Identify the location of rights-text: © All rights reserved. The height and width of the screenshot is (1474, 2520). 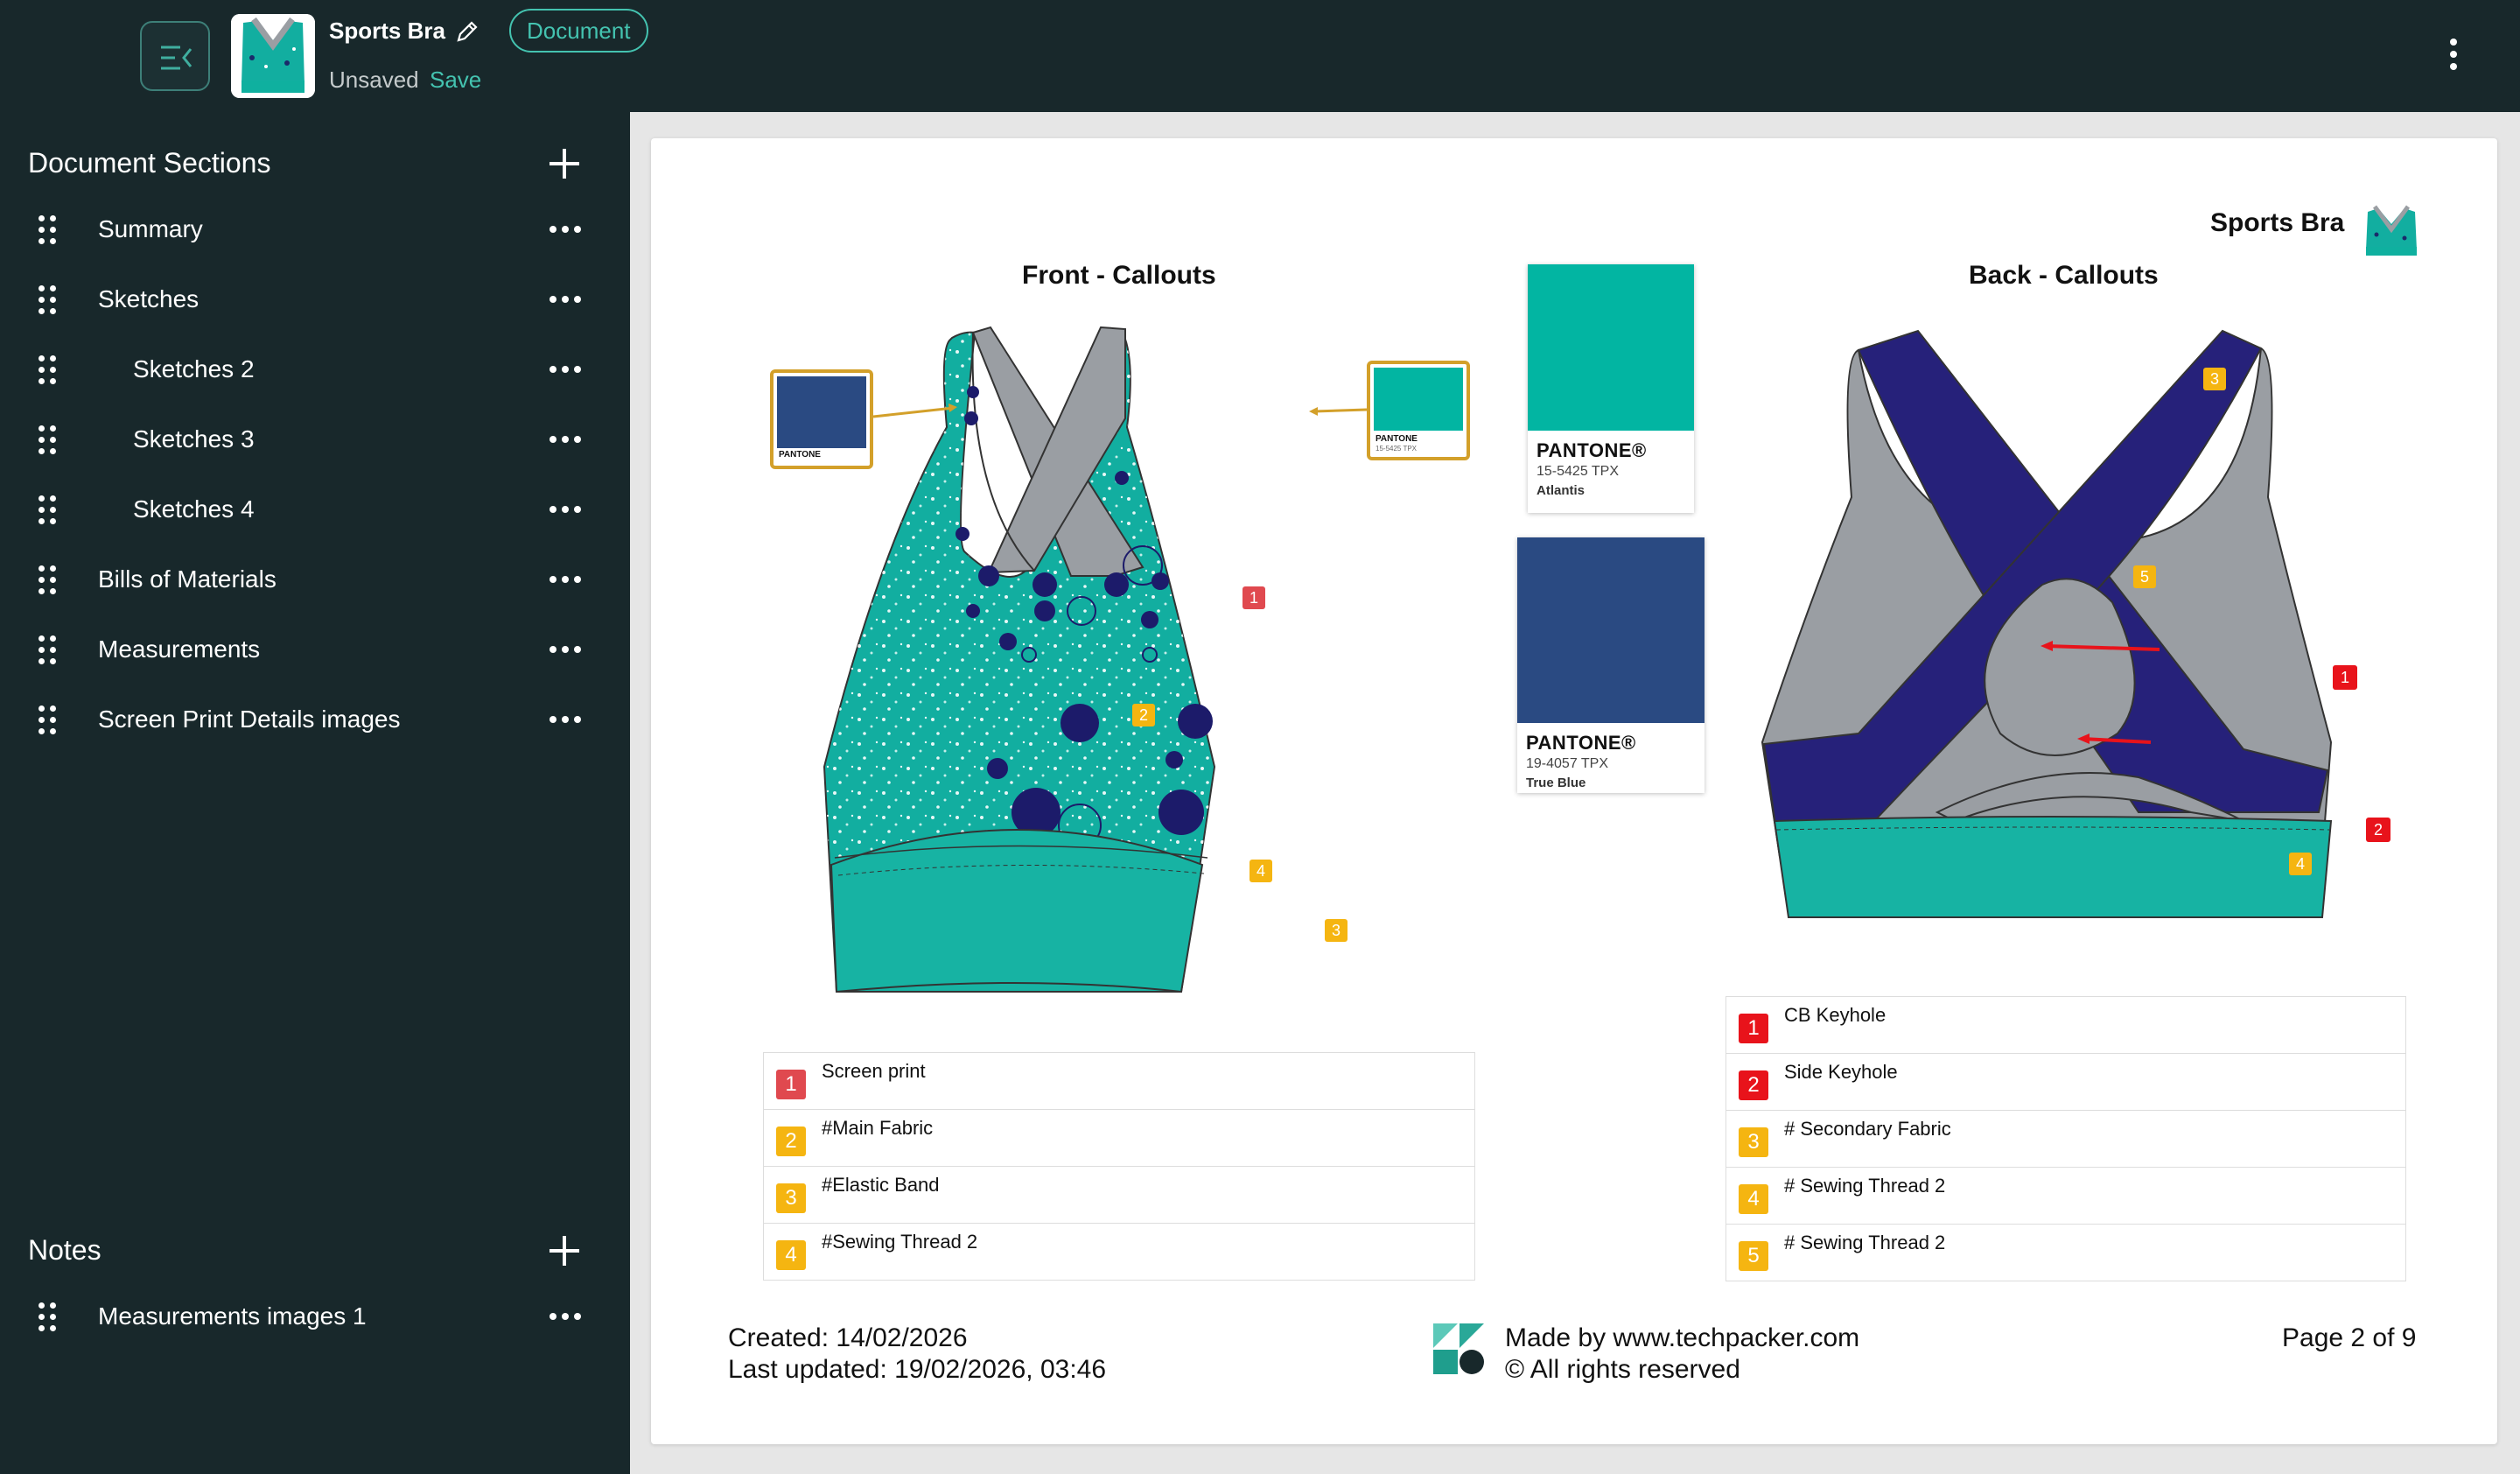
(1622, 1369).